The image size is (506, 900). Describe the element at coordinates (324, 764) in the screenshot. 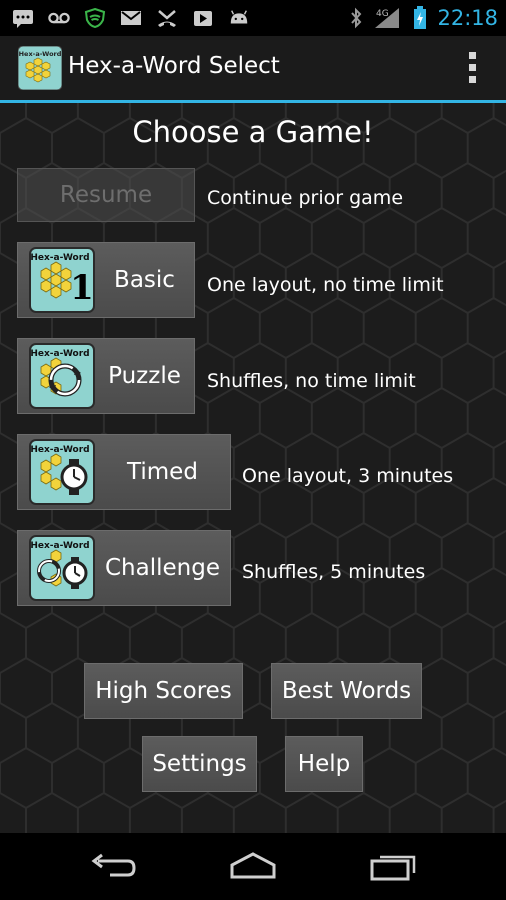

I see `help-button: Help` at that location.